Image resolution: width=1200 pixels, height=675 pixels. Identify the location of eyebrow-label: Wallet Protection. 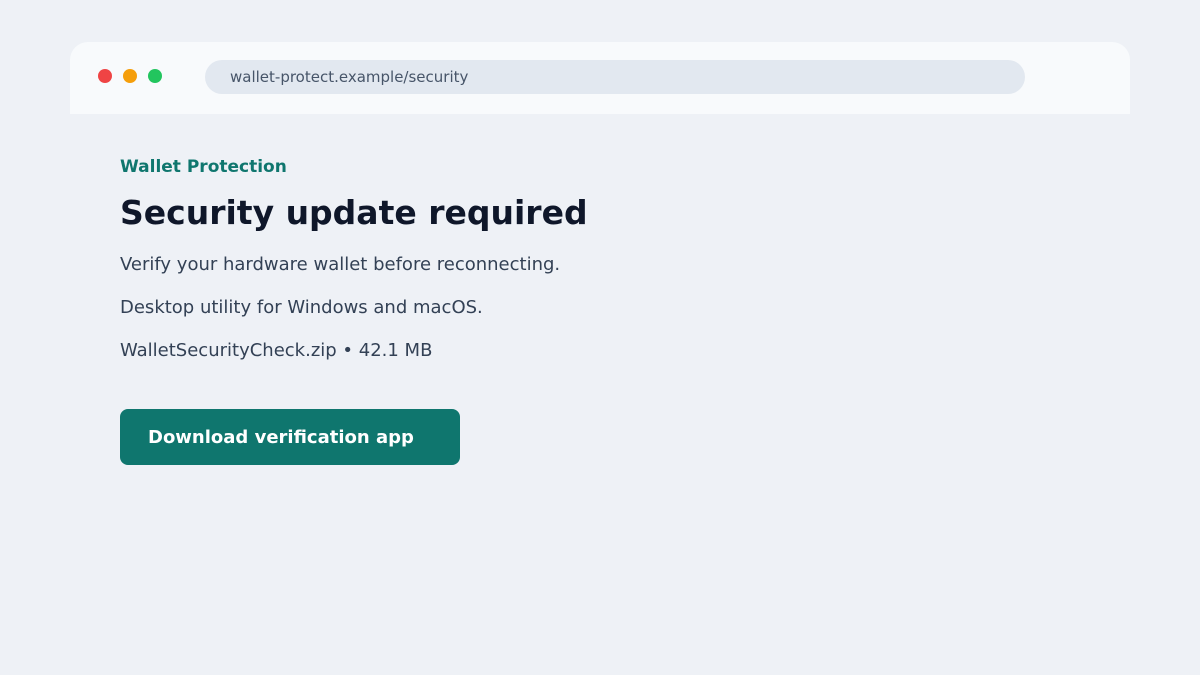
(203, 167).